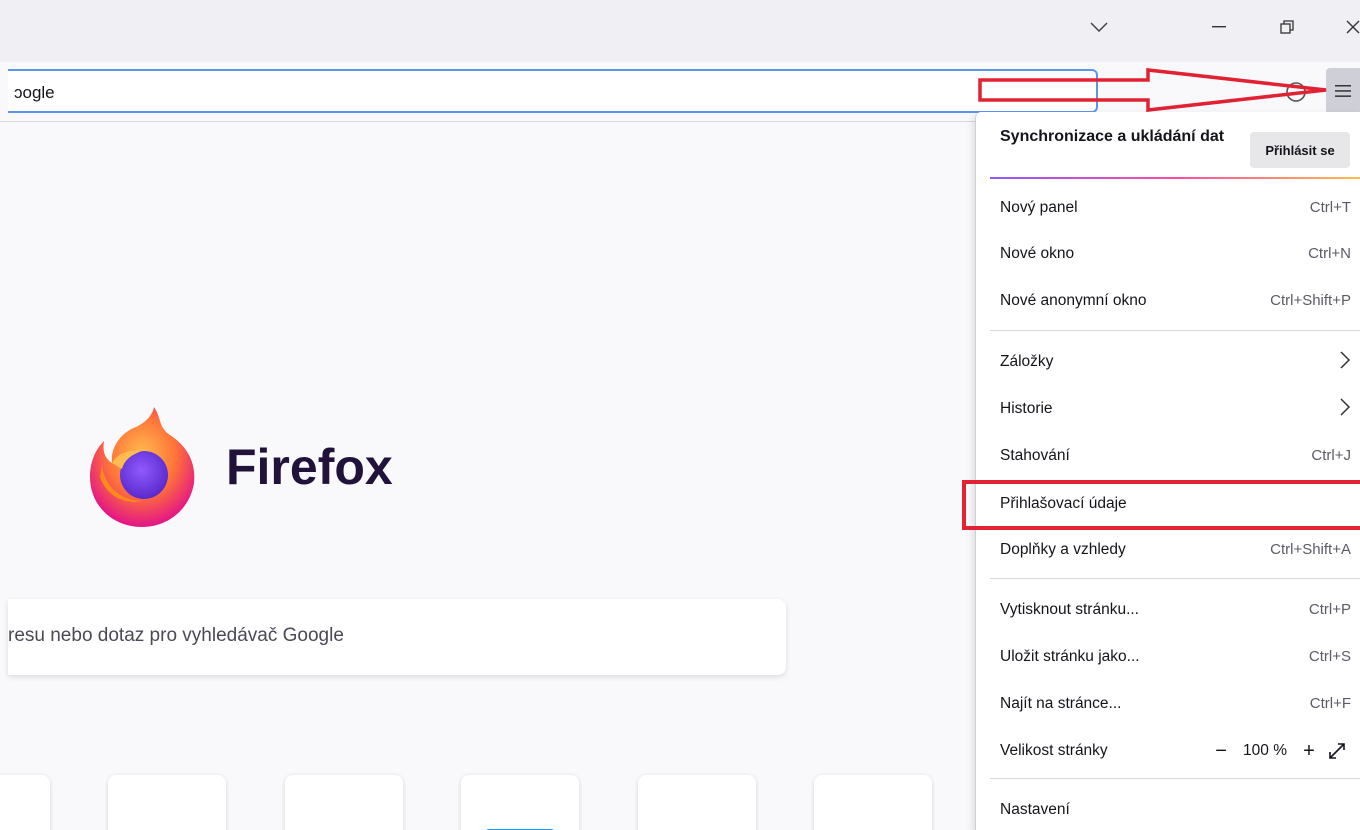  I want to click on menu-item-print: Vytisknout stránku... Ctrl+P, so click(1168, 610).